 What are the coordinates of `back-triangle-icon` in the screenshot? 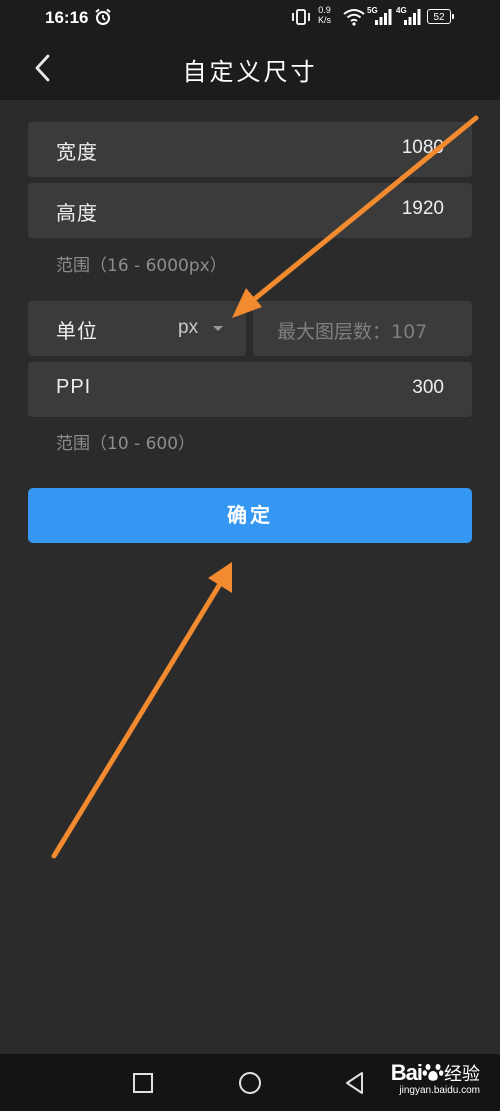 It's located at (355, 1083).